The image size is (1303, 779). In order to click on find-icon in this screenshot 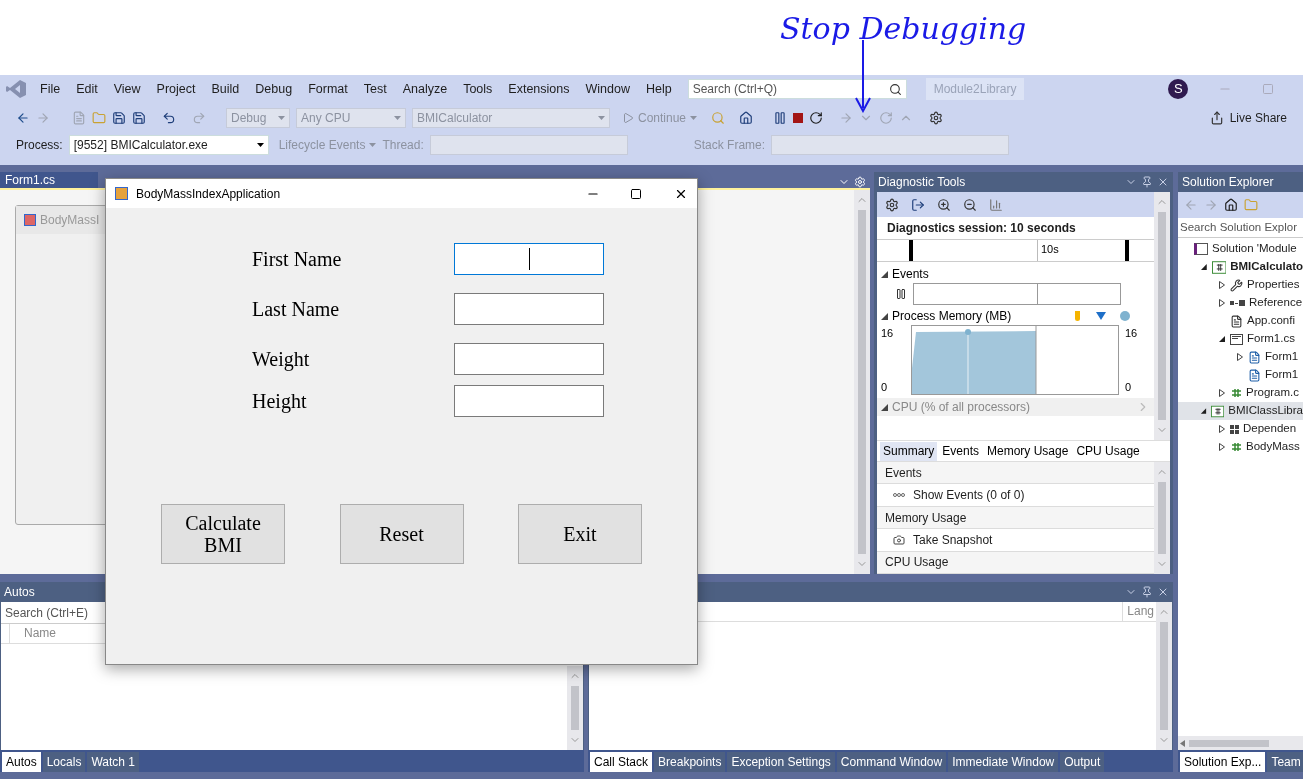, I will do `click(718, 118)`.